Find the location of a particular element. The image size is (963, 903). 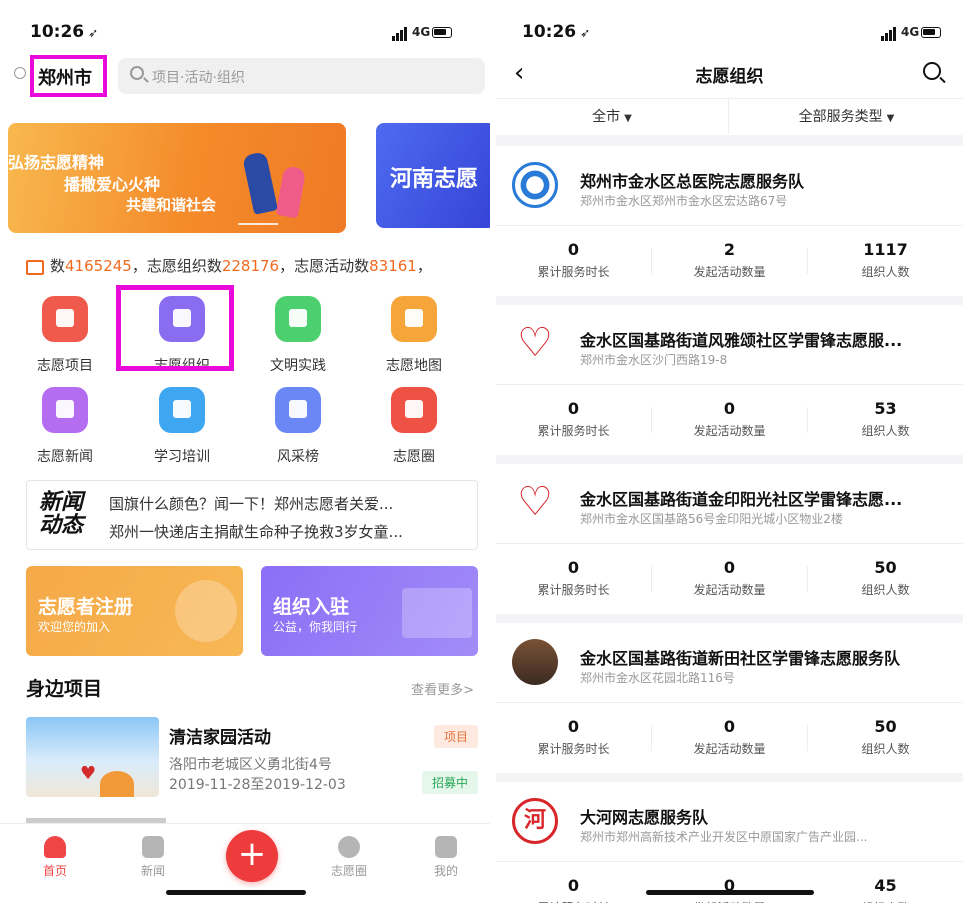

stat-members: 53 组织人数 is located at coordinates (885, 419).